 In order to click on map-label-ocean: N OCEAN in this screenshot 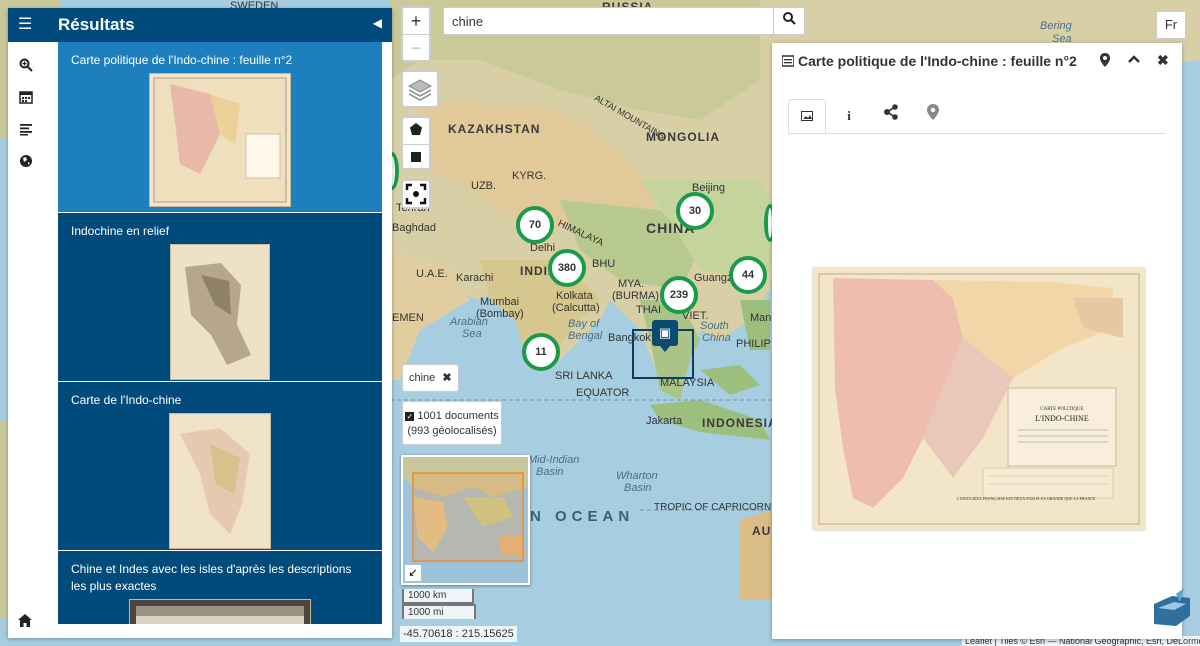, I will do `click(582, 516)`.